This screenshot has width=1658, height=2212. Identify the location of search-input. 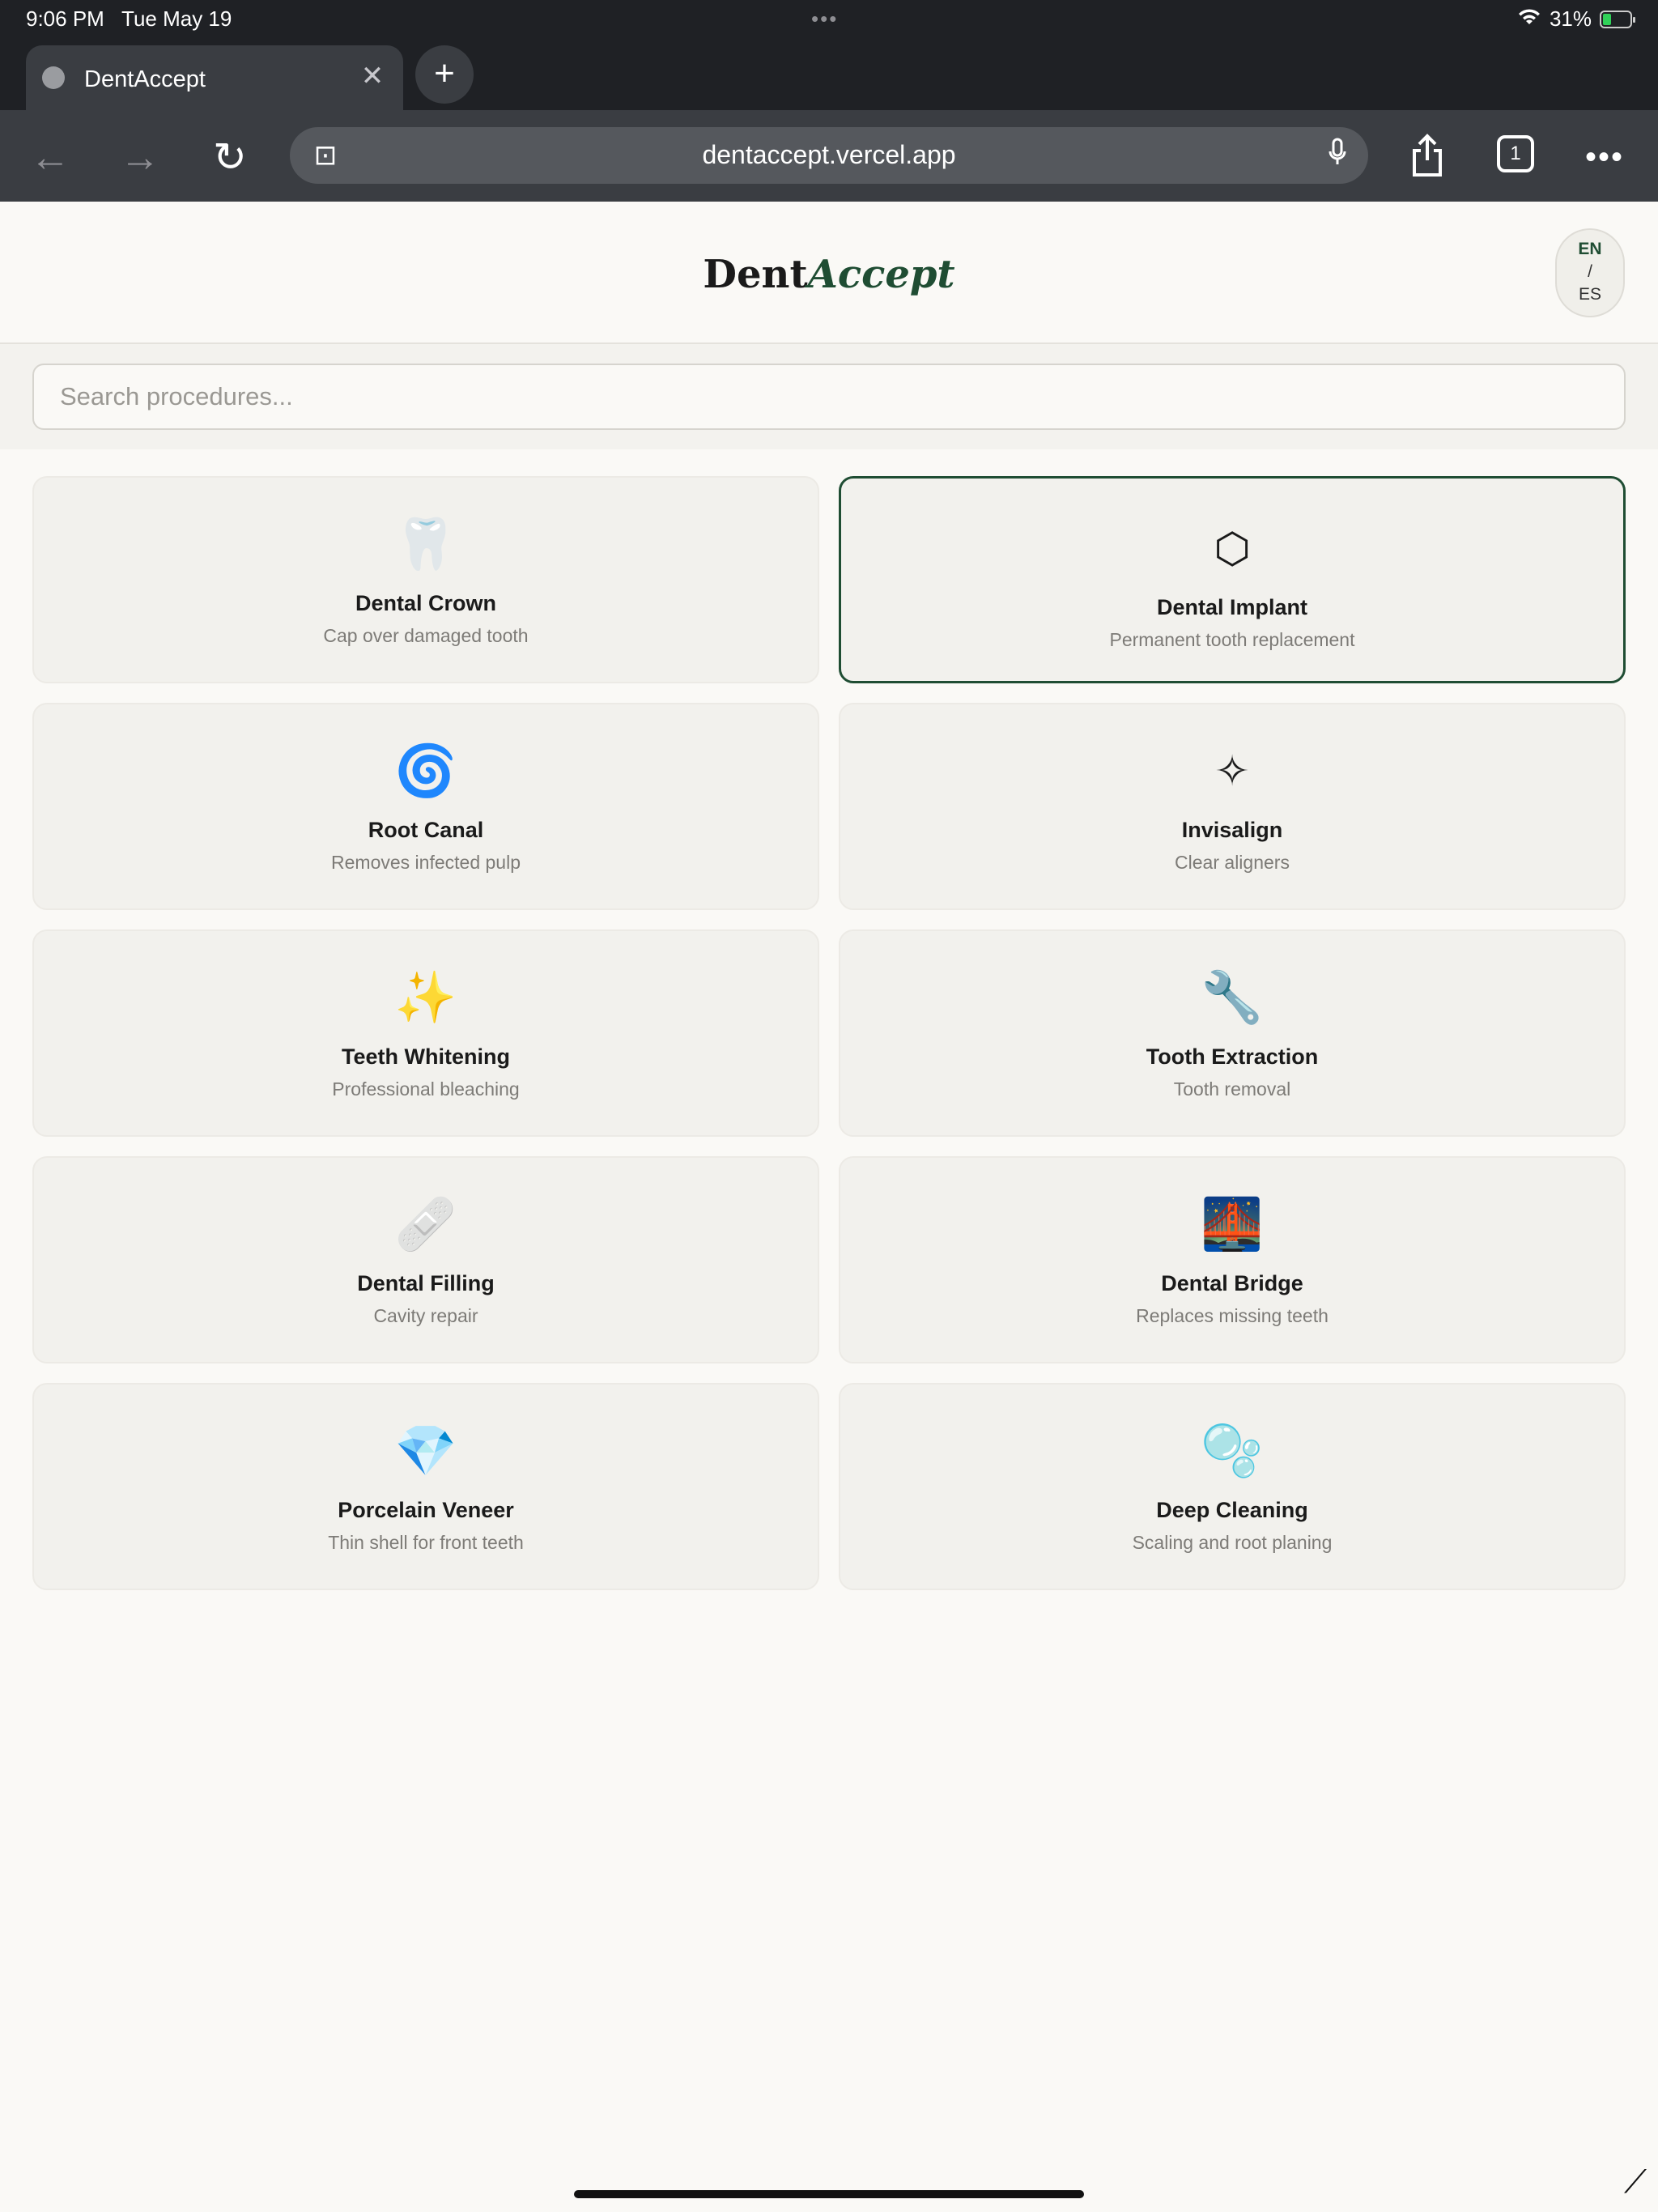
(829, 397).